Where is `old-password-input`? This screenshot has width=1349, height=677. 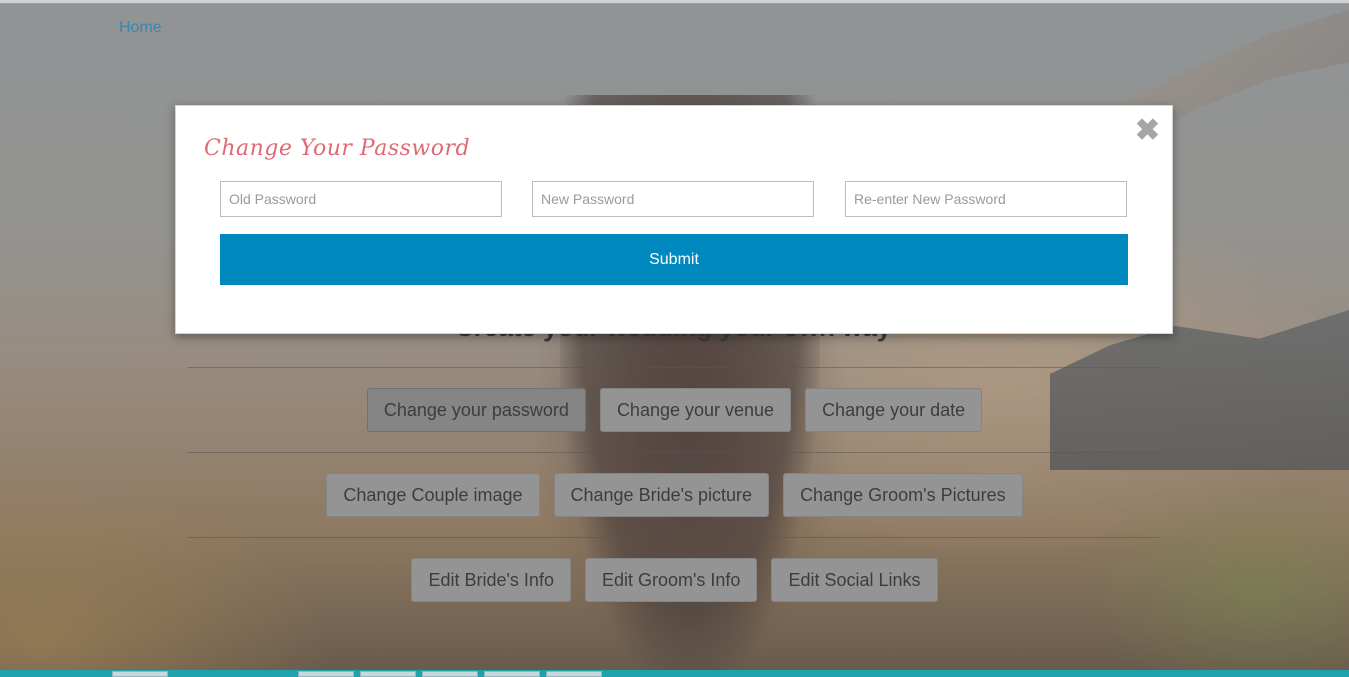 old-password-input is located at coordinates (361, 199).